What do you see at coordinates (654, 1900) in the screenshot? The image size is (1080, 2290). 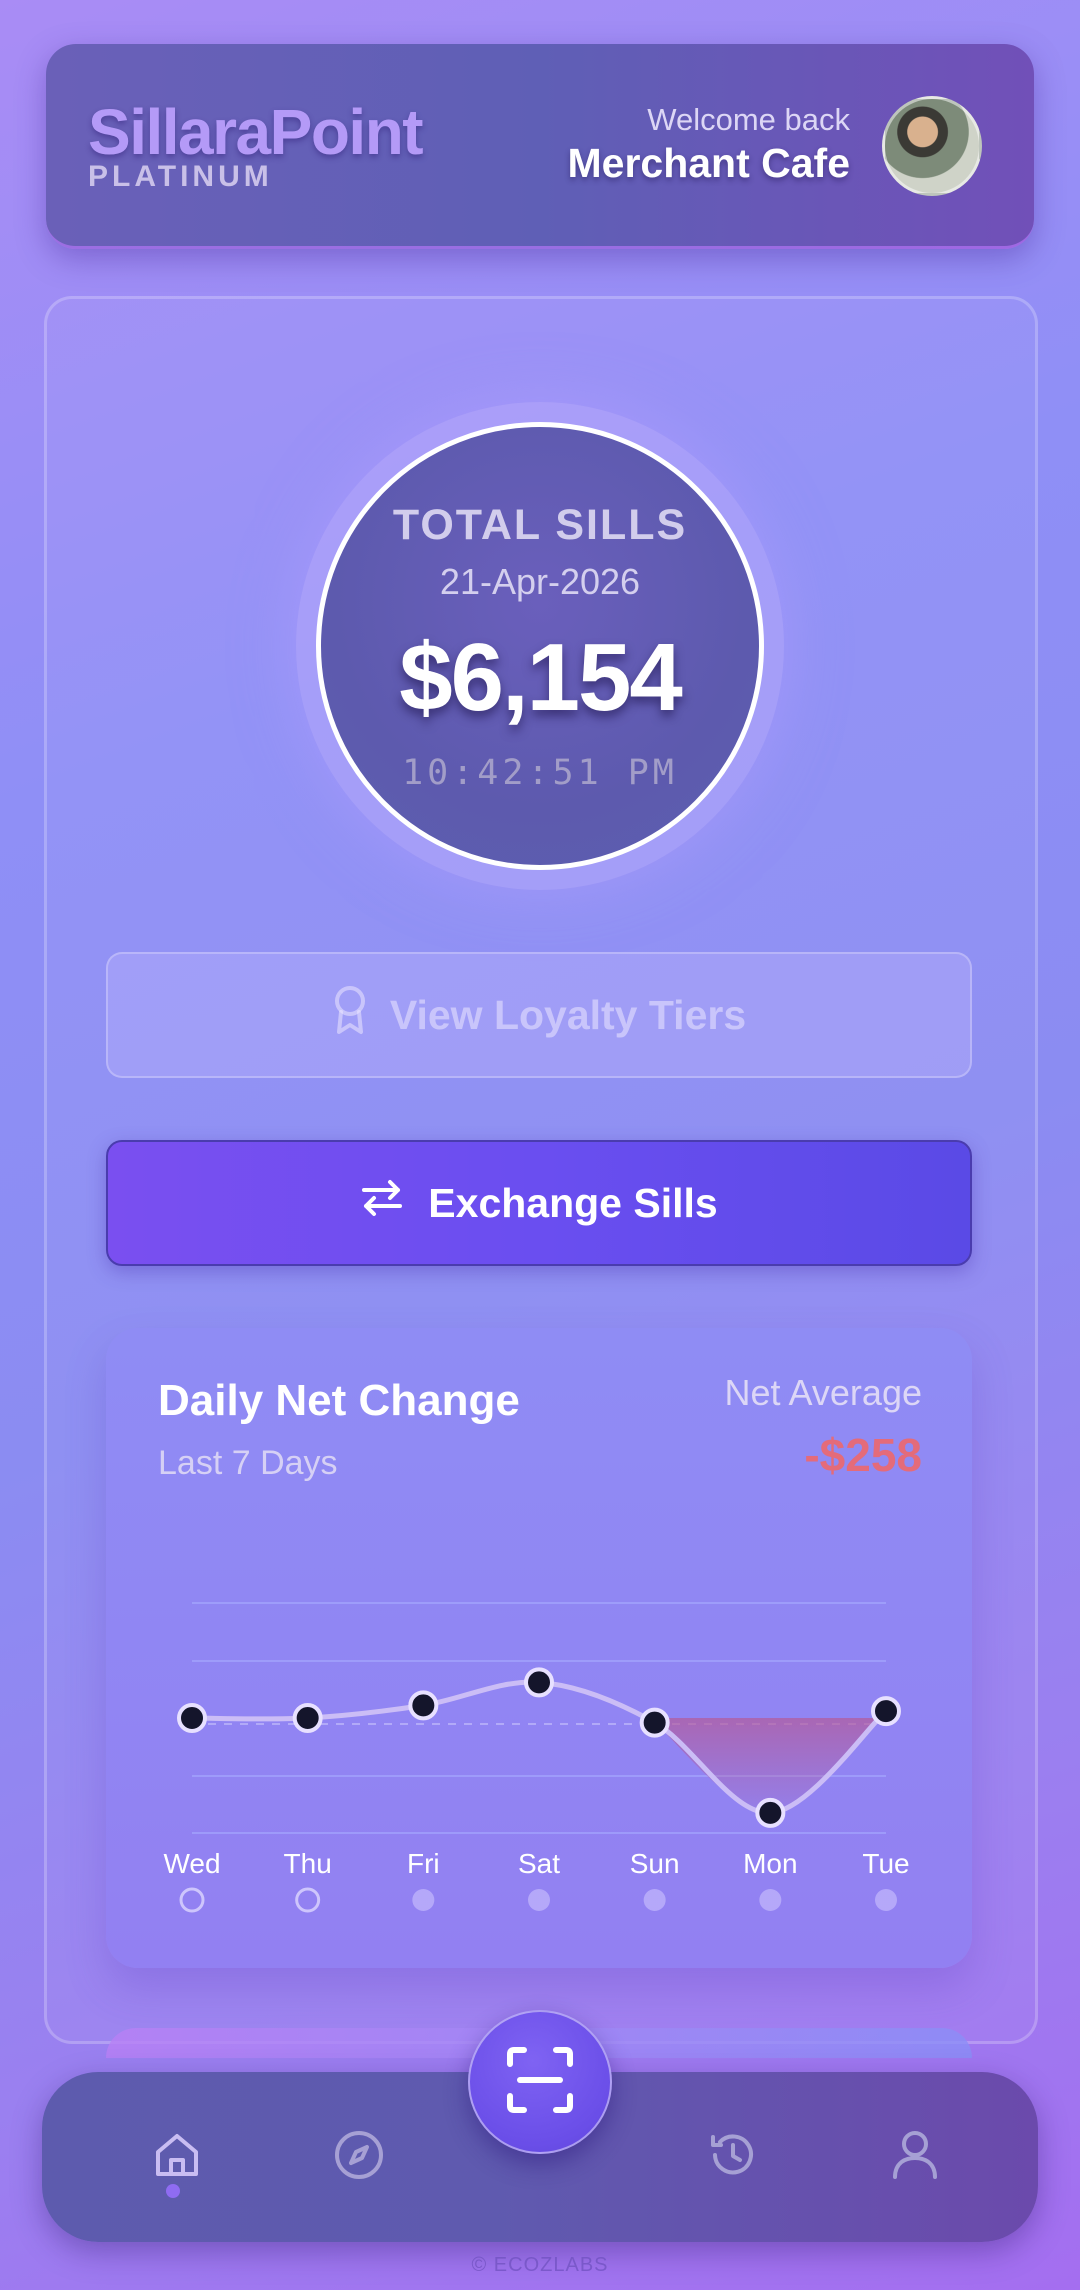 I see `day-indicator-sun` at bounding box center [654, 1900].